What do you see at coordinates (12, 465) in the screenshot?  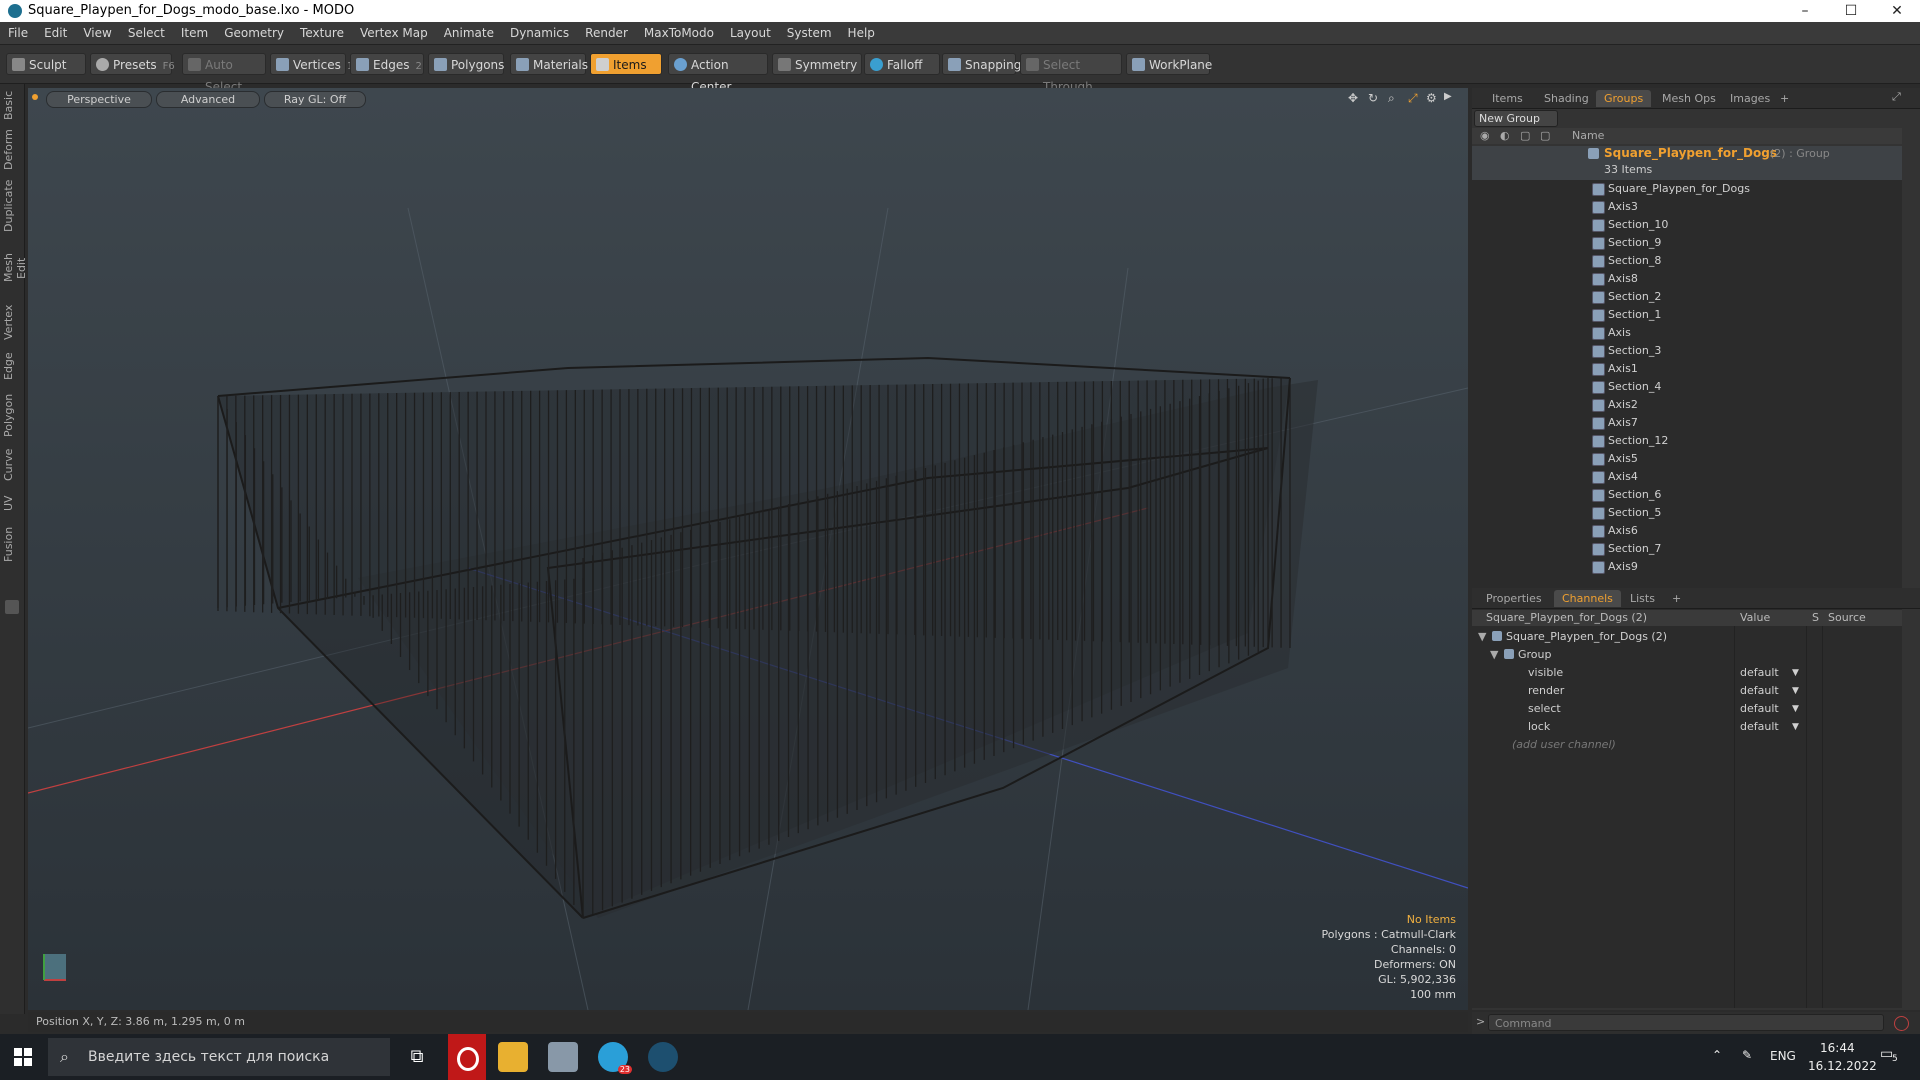 I see `tab-curve: Curve` at bounding box center [12, 465].